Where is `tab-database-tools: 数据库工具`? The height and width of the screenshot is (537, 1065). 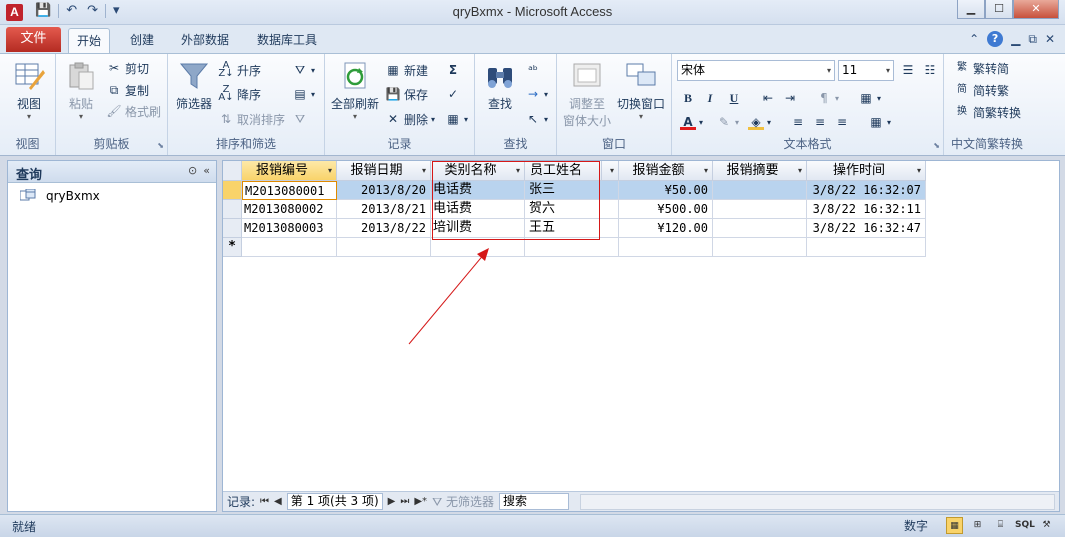
tab-database-tools: 数据库工具 is located at coordinates (287, 40).